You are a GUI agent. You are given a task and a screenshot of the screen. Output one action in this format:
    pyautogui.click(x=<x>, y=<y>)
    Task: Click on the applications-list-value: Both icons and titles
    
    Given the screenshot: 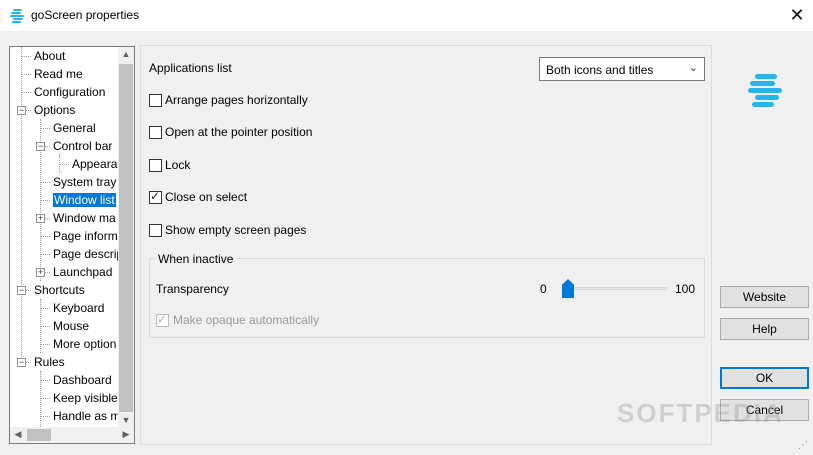 What is the action you would take?
    pyautogui.click(x=600, y=70)
    